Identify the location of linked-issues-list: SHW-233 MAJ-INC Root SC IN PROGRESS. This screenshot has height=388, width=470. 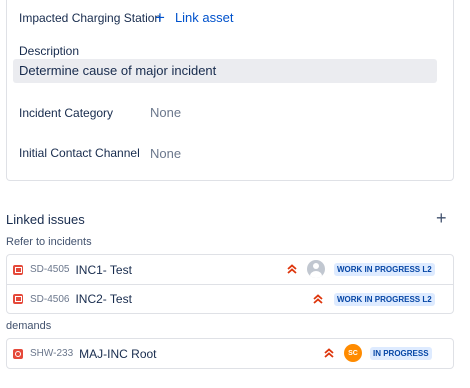
(230, 353).